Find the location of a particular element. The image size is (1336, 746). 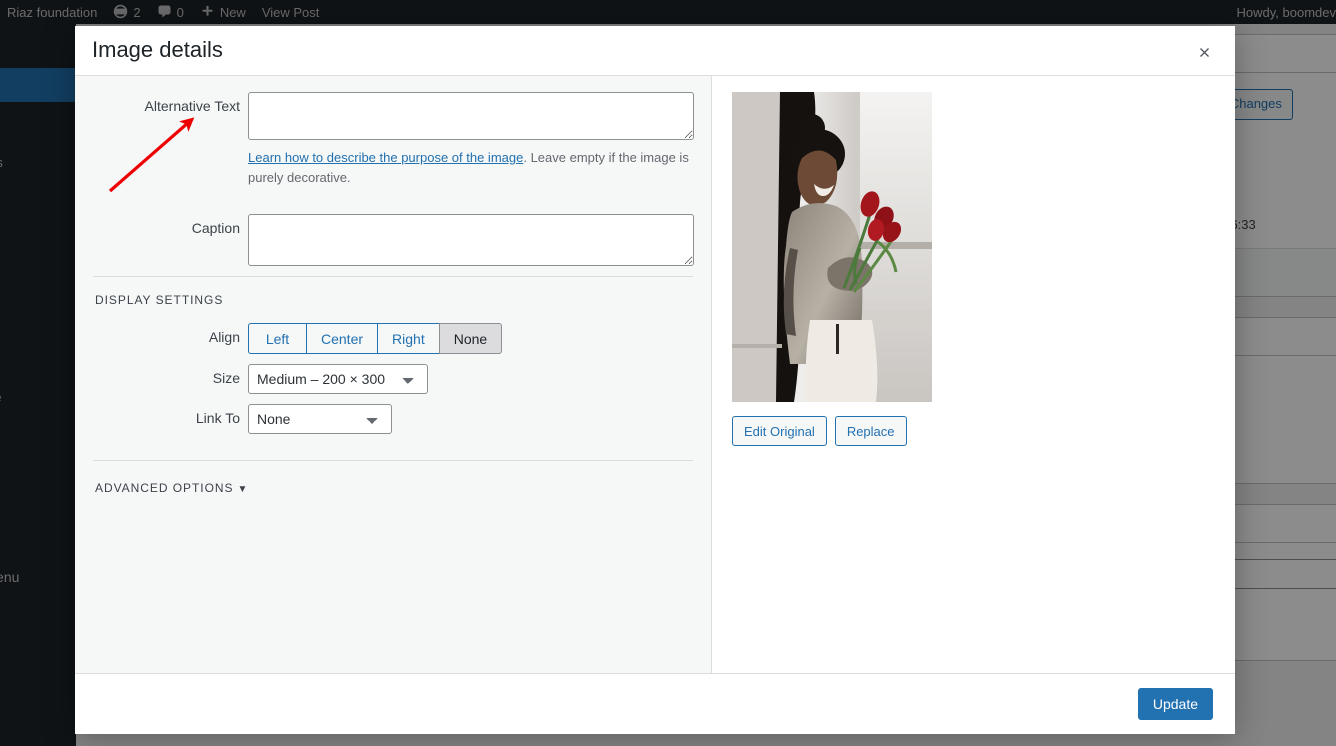

modal-update-button: Update is located at coordinates (1175, 704).